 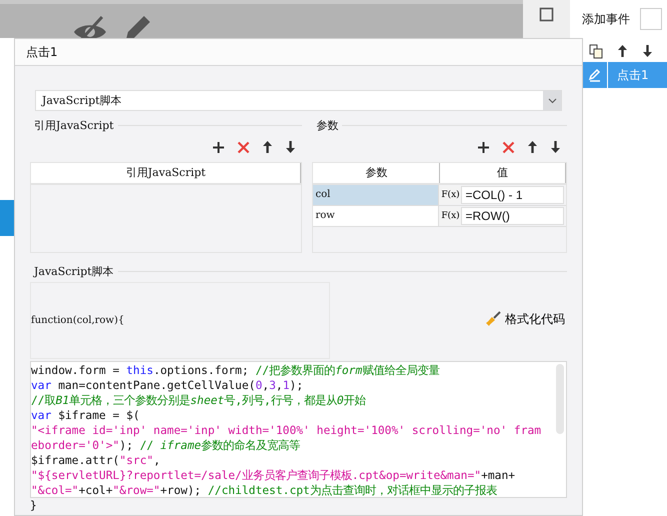 I want to click on code-line: eborder='0'>"); // iframe参数的命名及宽高等, so click(x=166, y=445).